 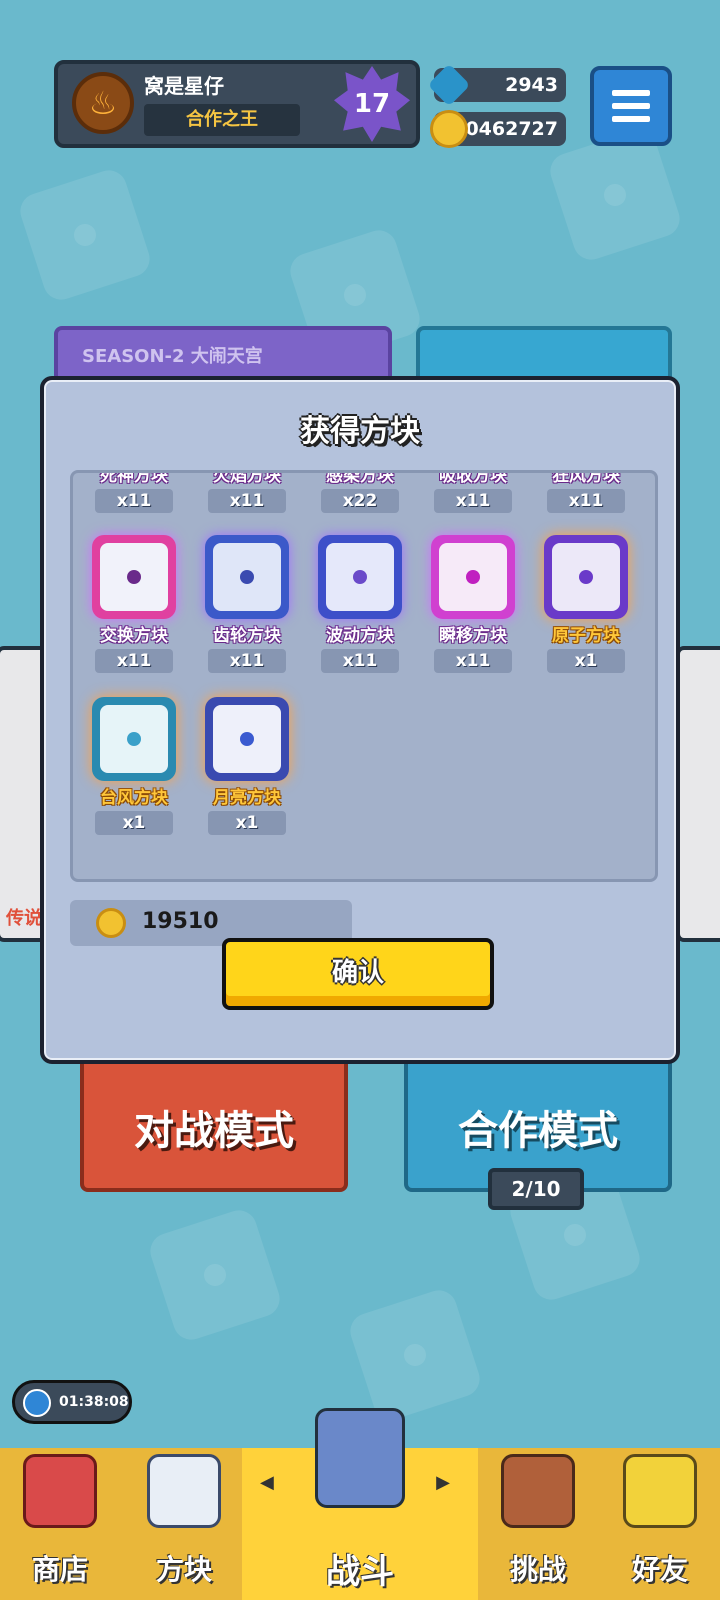 I want to click on total-coins-value: 19510, so click(x=180, y=921).